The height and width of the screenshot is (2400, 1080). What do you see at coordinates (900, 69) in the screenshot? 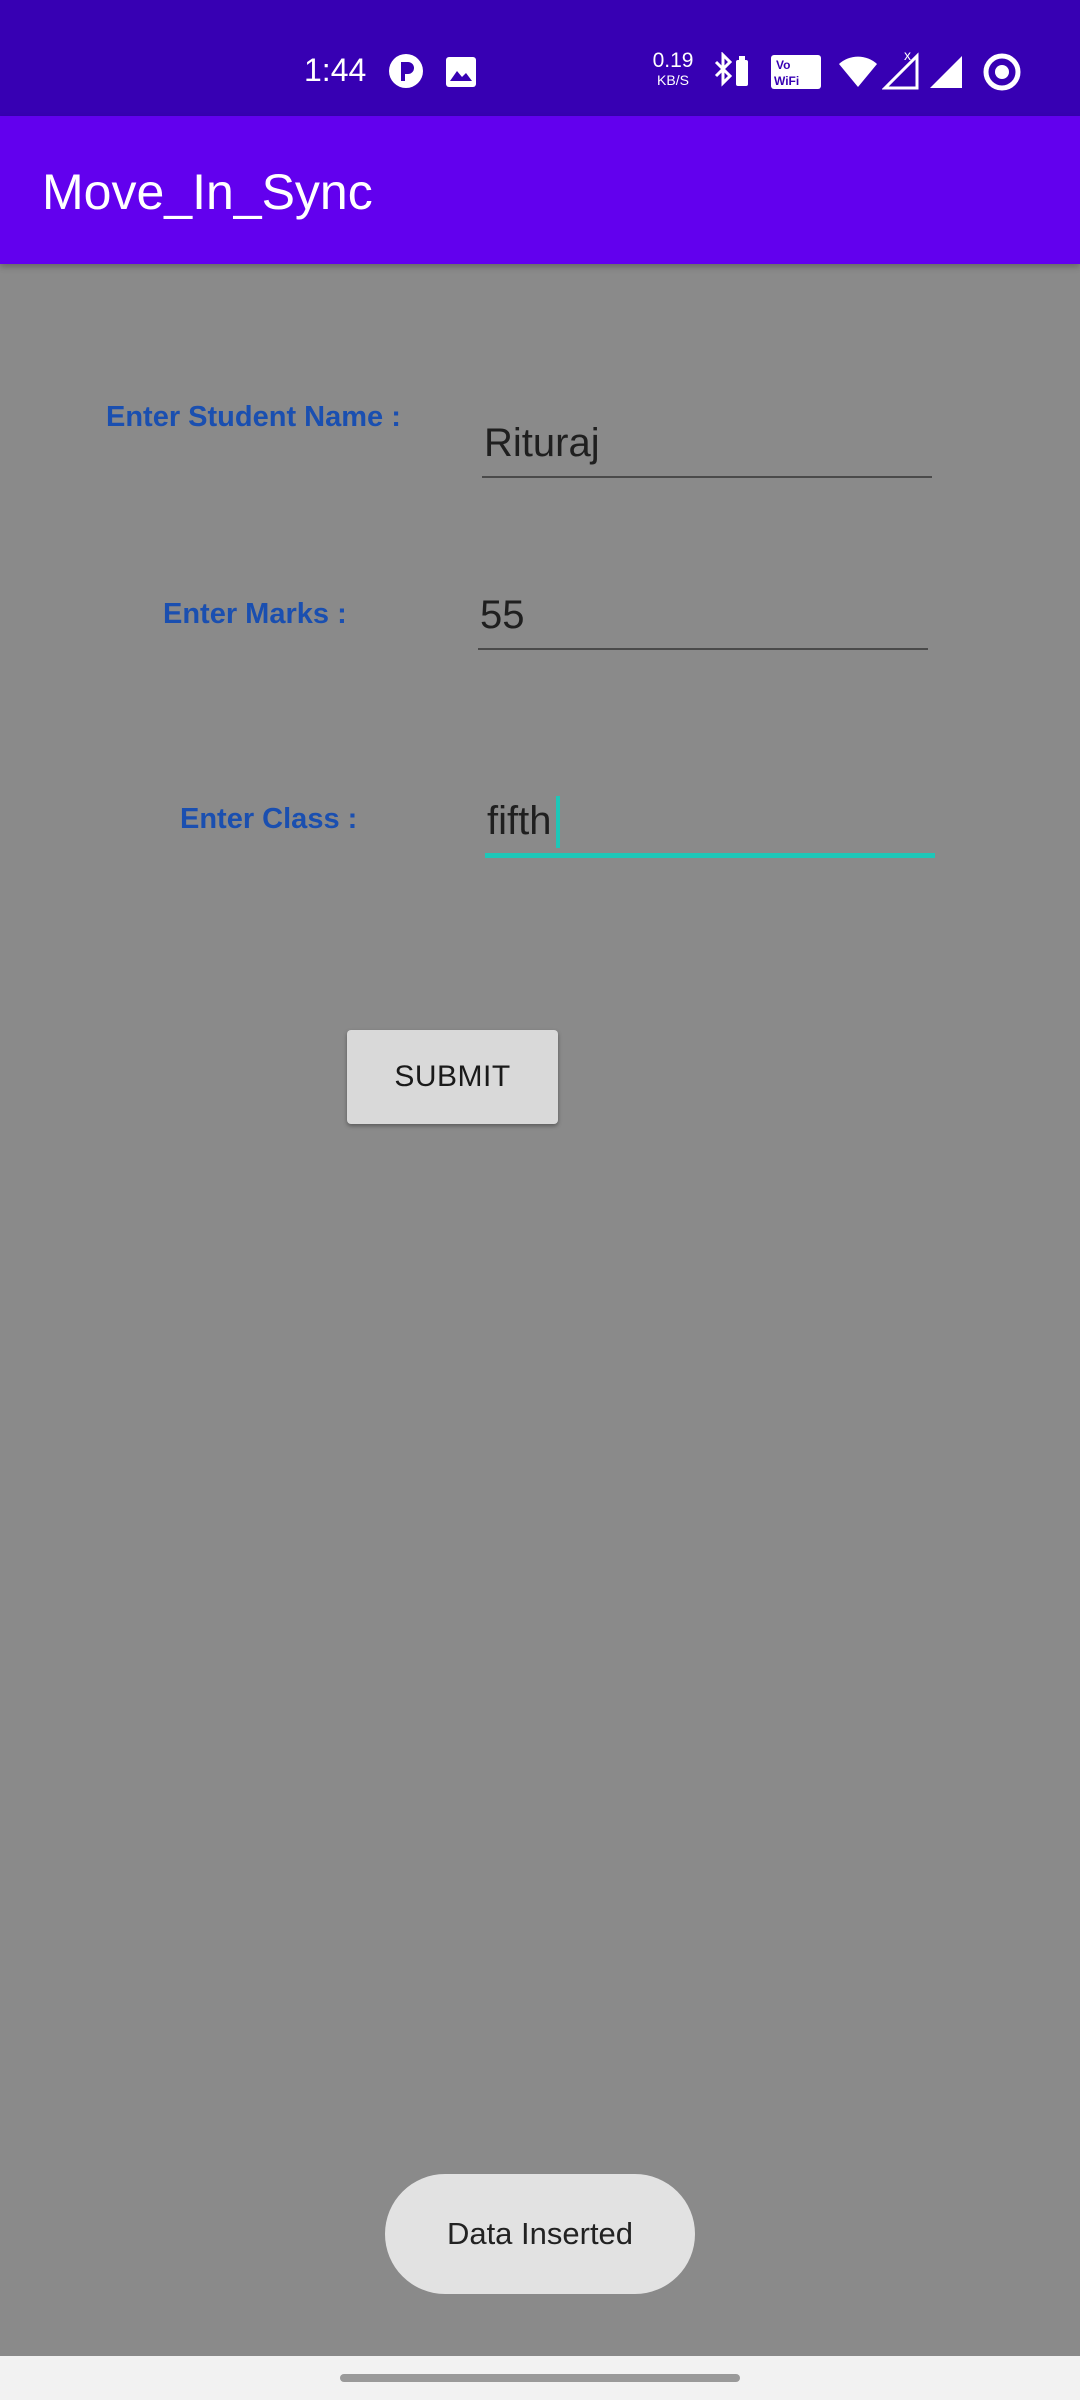
I see `signal-x-icon: x` at bounding box center [900, 69].